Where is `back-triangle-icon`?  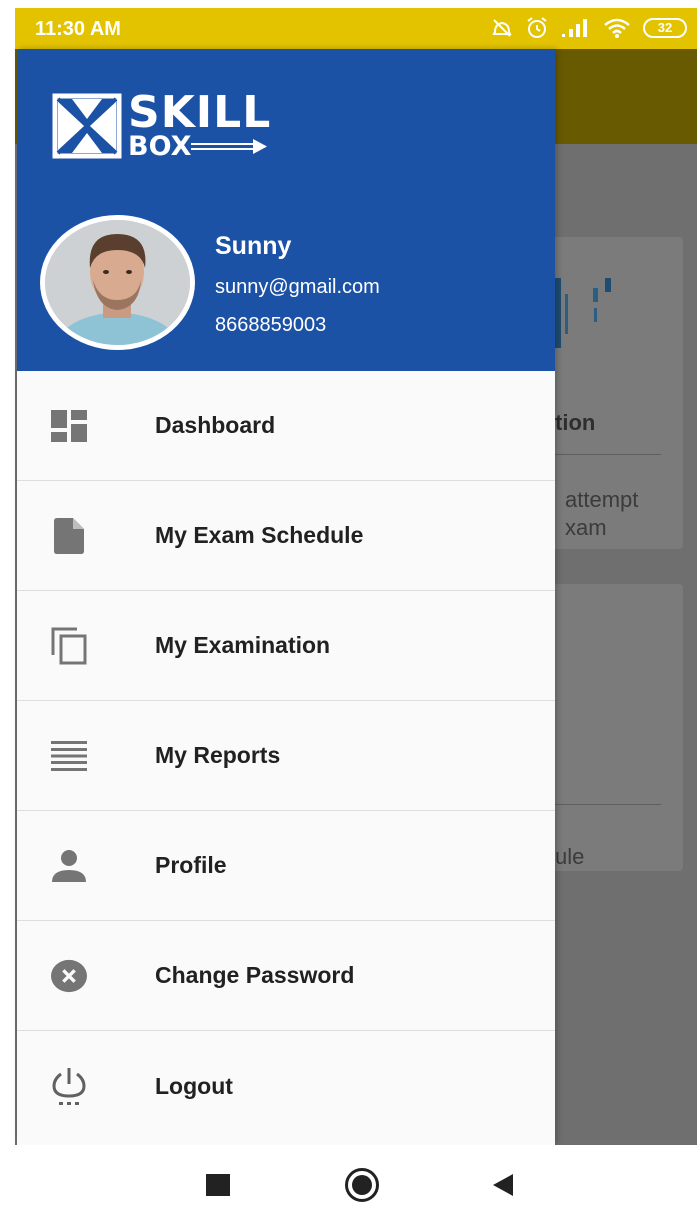 back-triangle-icon is located at coordinates (503, 1185).